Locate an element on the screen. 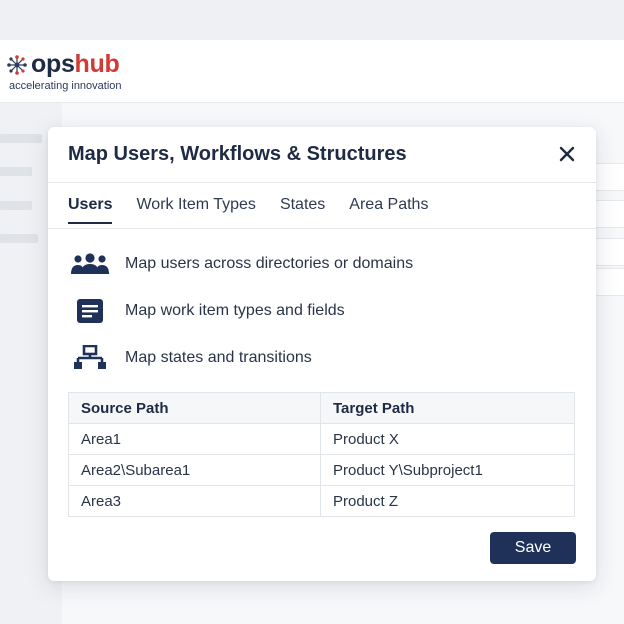 This screenshot has width=624, height=624. table-row: Area2\Subarea1 Product Y\Subproject1 is located at coordinates (321, 470).